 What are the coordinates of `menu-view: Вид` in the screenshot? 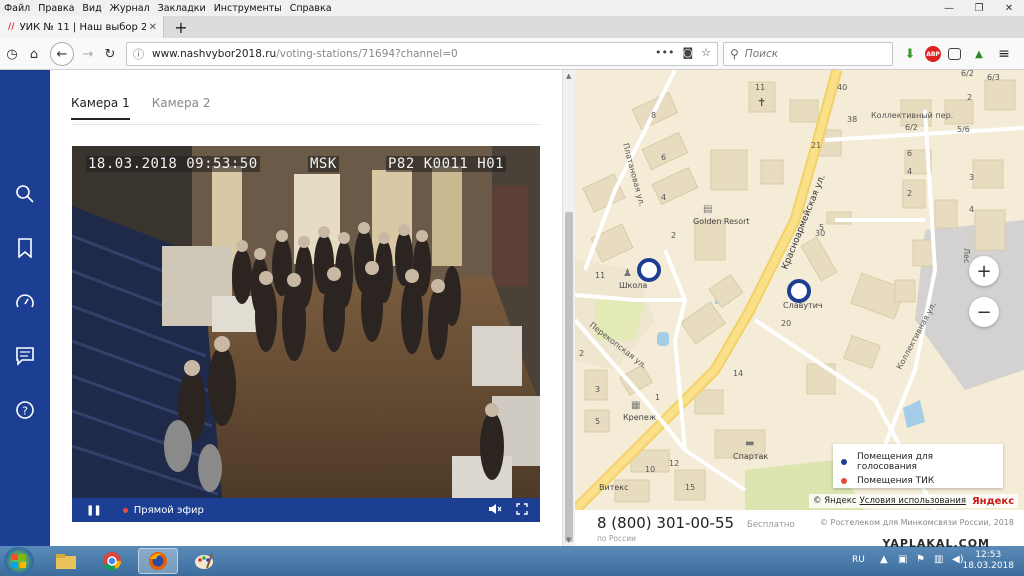 It's located at (91, 8).